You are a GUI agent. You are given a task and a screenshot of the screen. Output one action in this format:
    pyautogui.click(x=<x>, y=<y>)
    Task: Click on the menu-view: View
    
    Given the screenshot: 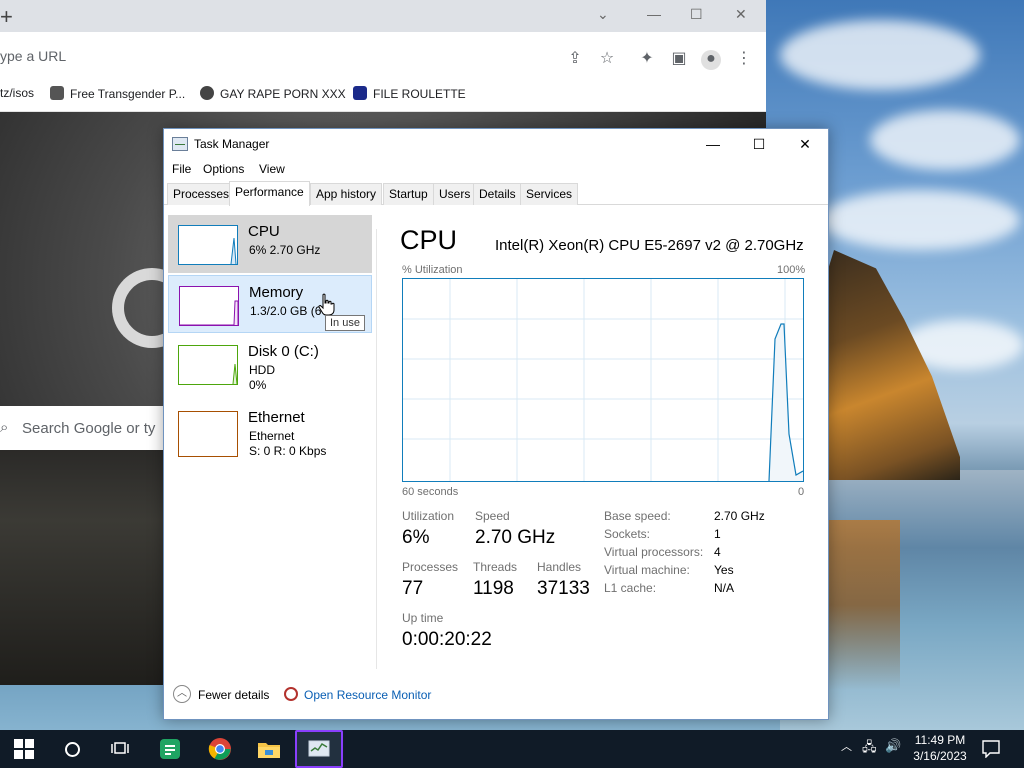 What is the action you would take?
    pyautogui.click(x=272, y=169)
    